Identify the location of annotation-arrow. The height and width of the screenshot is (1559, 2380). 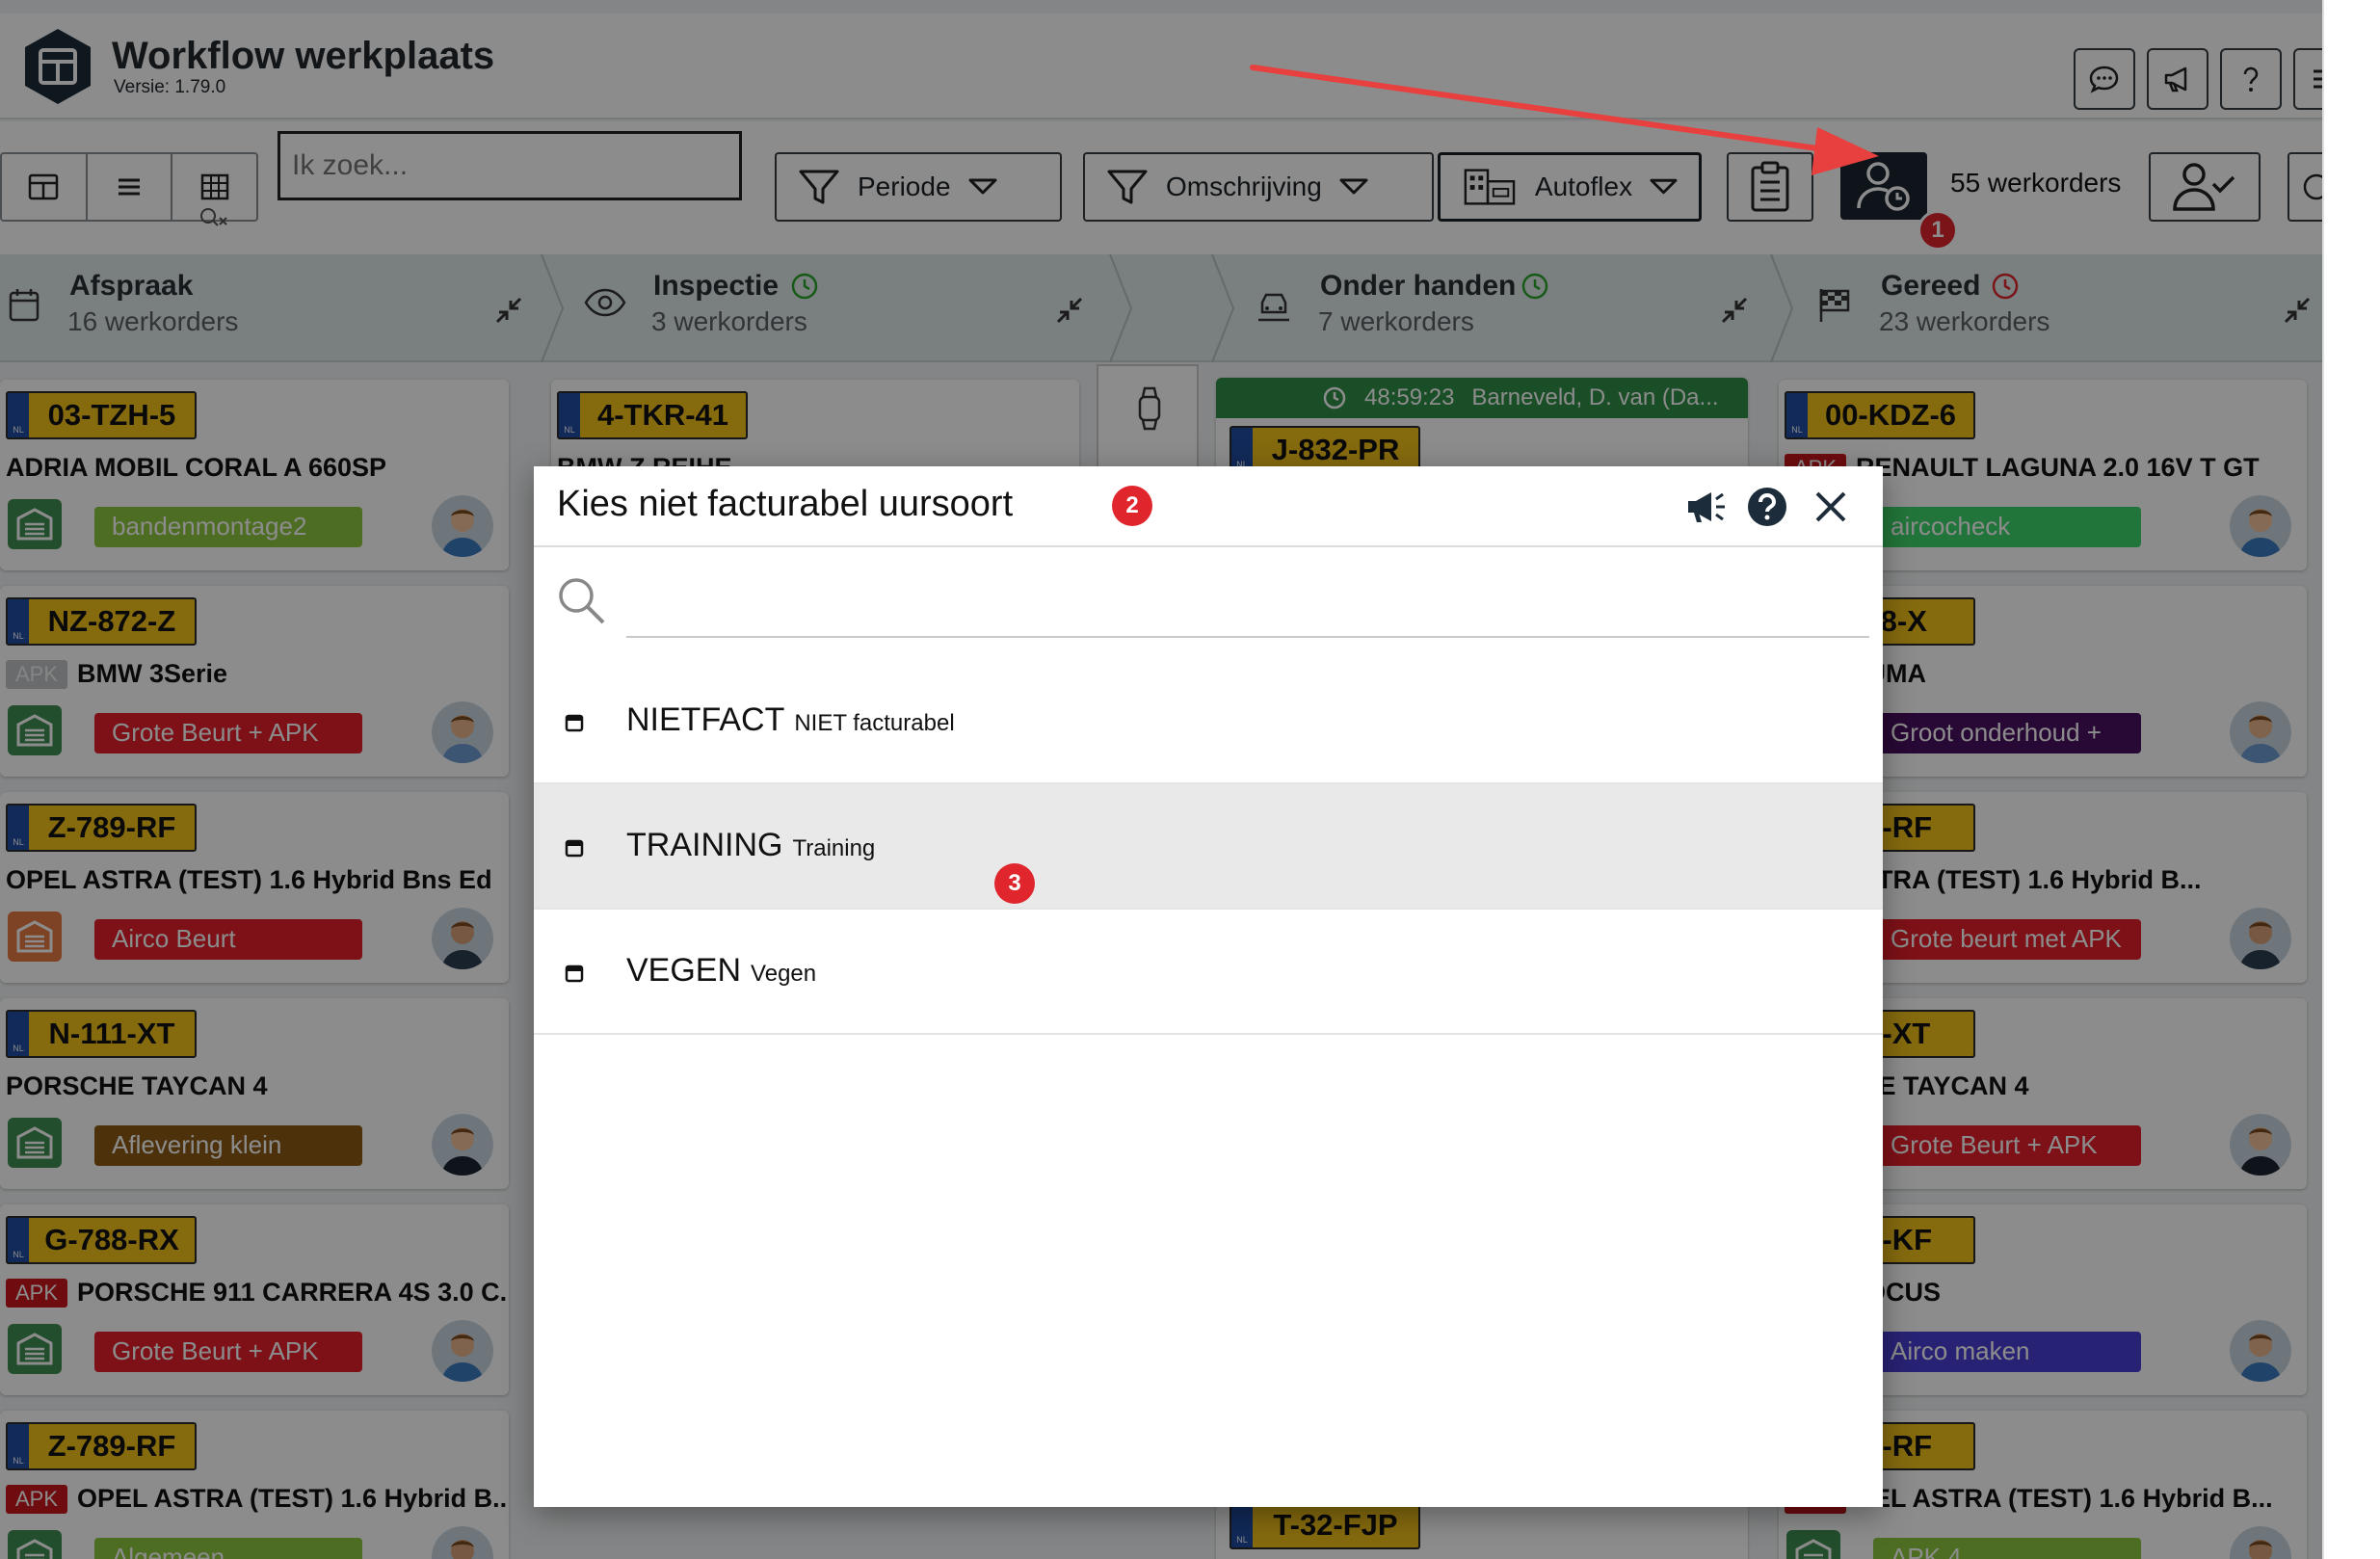
(1564, 120).